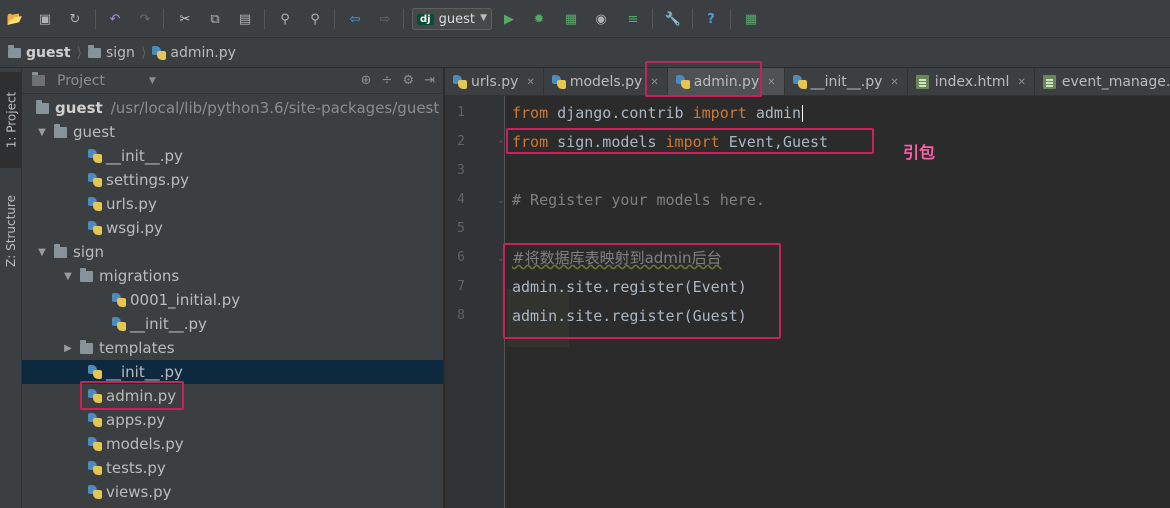 The height and width of the screenshot is (508, 1170). I want to click on tree-file: models.py, so click(232, 444).